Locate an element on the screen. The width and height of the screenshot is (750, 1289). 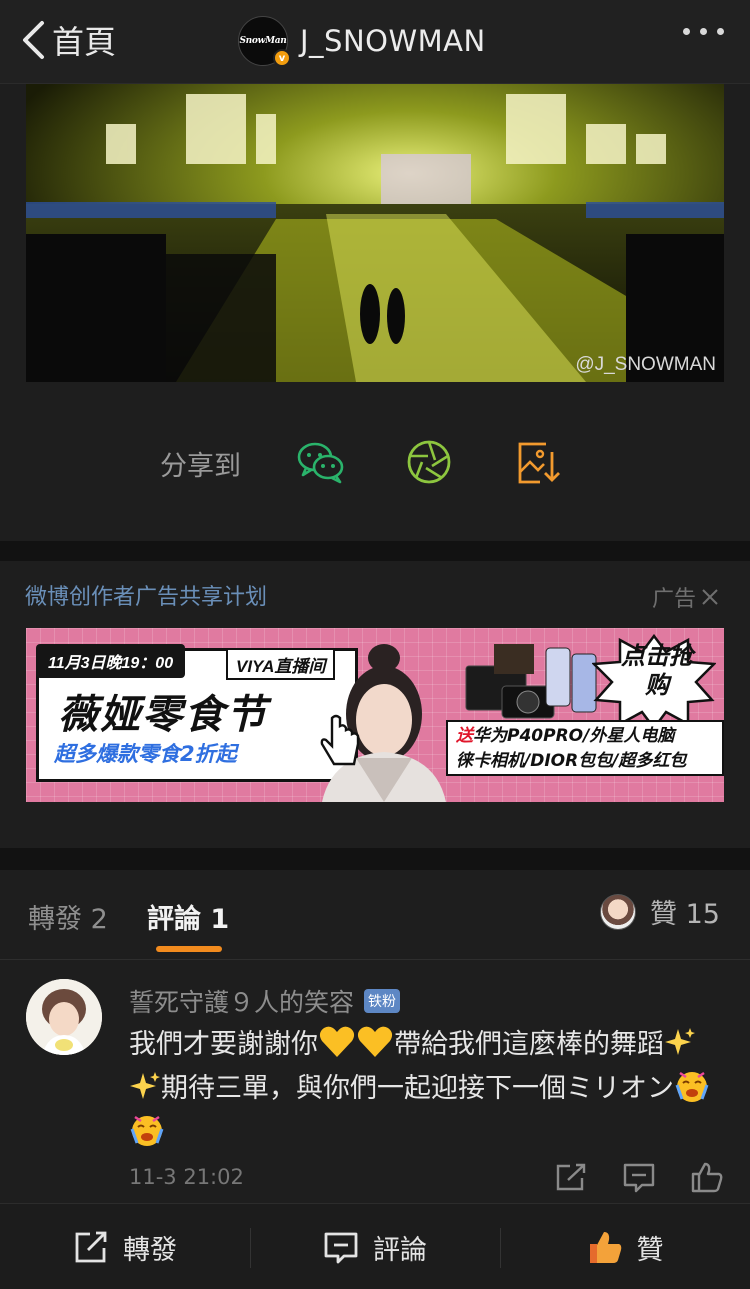
feedback-tabs: 轉發 2 評論 1 贊 15 is located at coordinates (375, 915).